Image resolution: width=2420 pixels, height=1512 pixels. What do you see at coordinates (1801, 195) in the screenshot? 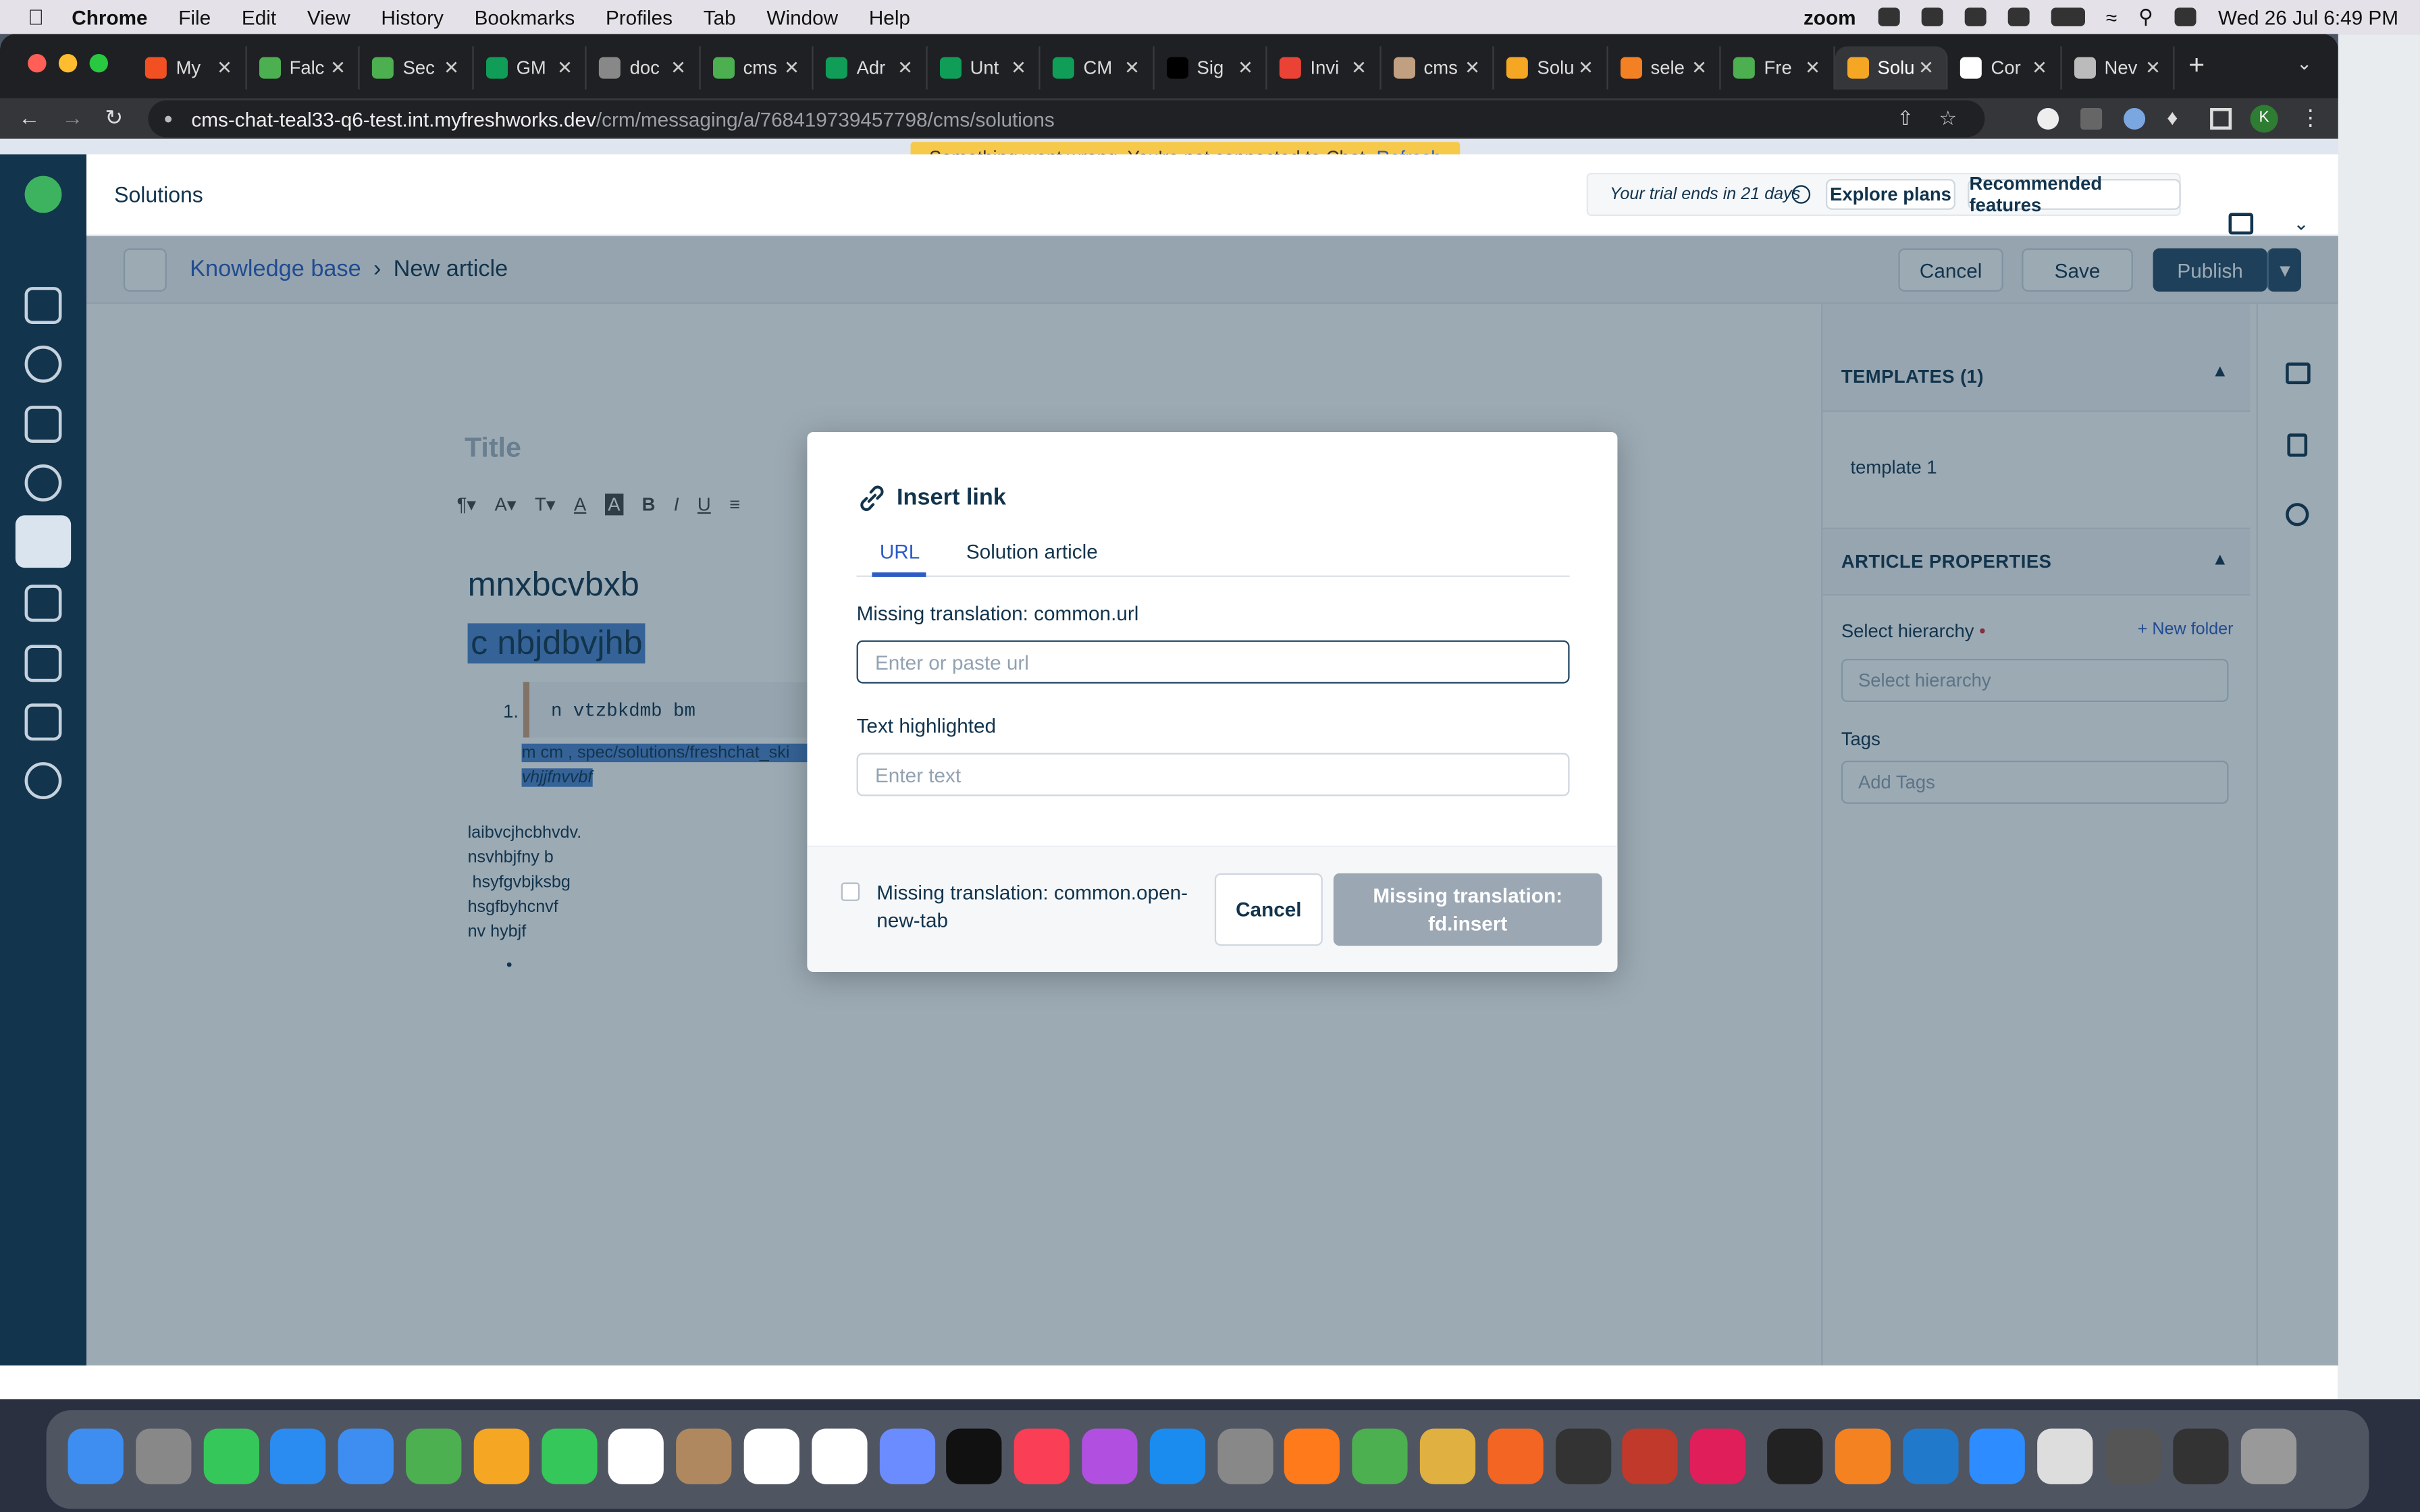
I see `info-icon` at bounding box center [1801, 195].